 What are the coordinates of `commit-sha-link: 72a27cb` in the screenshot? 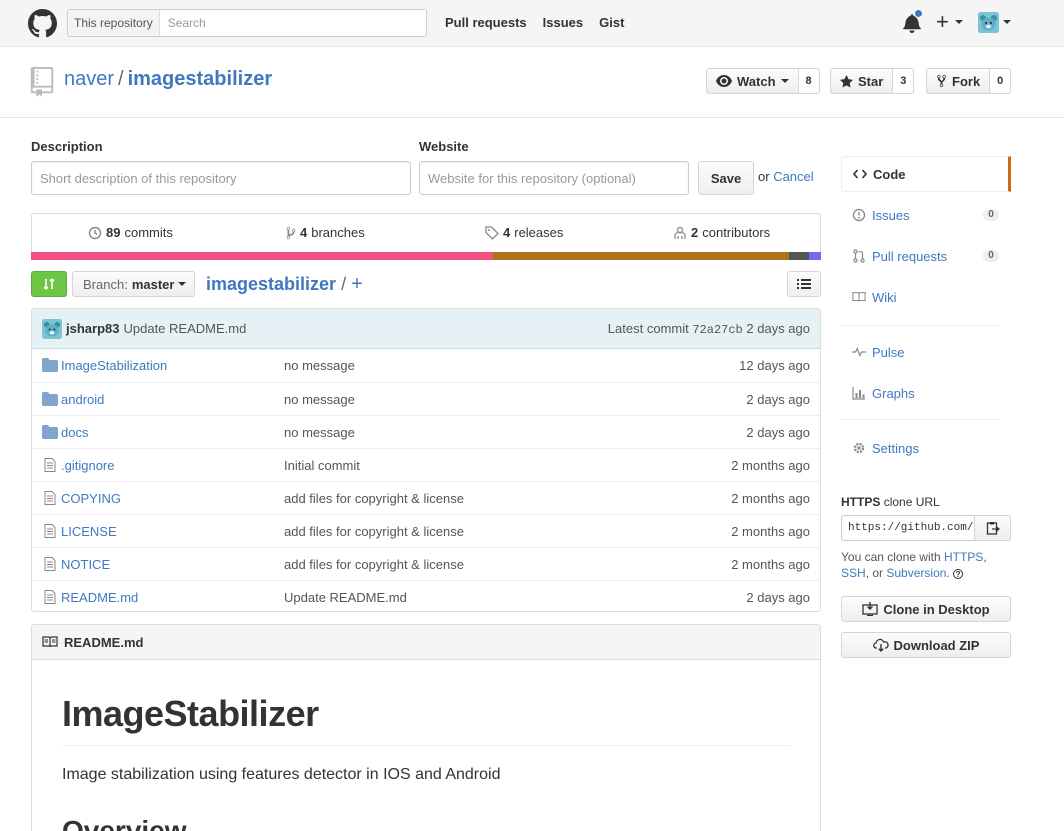 It's located at (717, 330).